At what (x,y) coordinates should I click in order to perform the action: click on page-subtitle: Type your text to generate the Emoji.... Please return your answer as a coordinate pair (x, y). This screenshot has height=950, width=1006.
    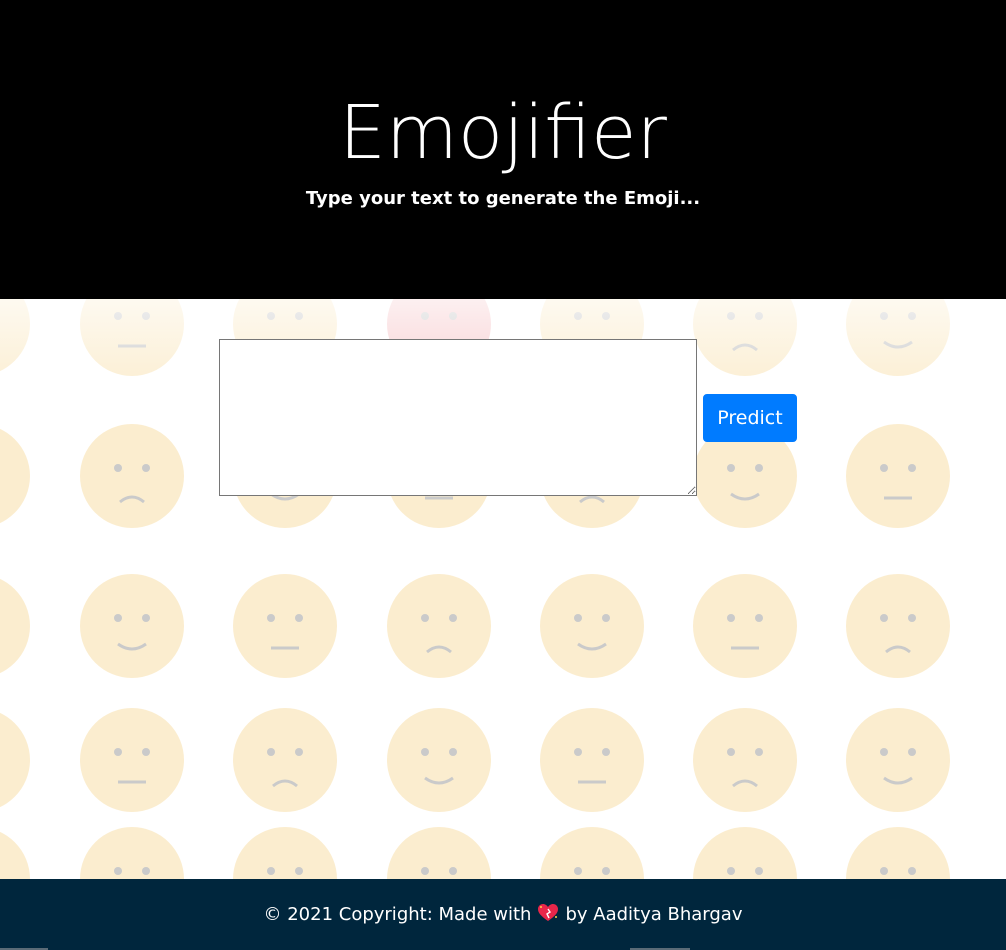
    Looking at the image, I should click on (503, 198).